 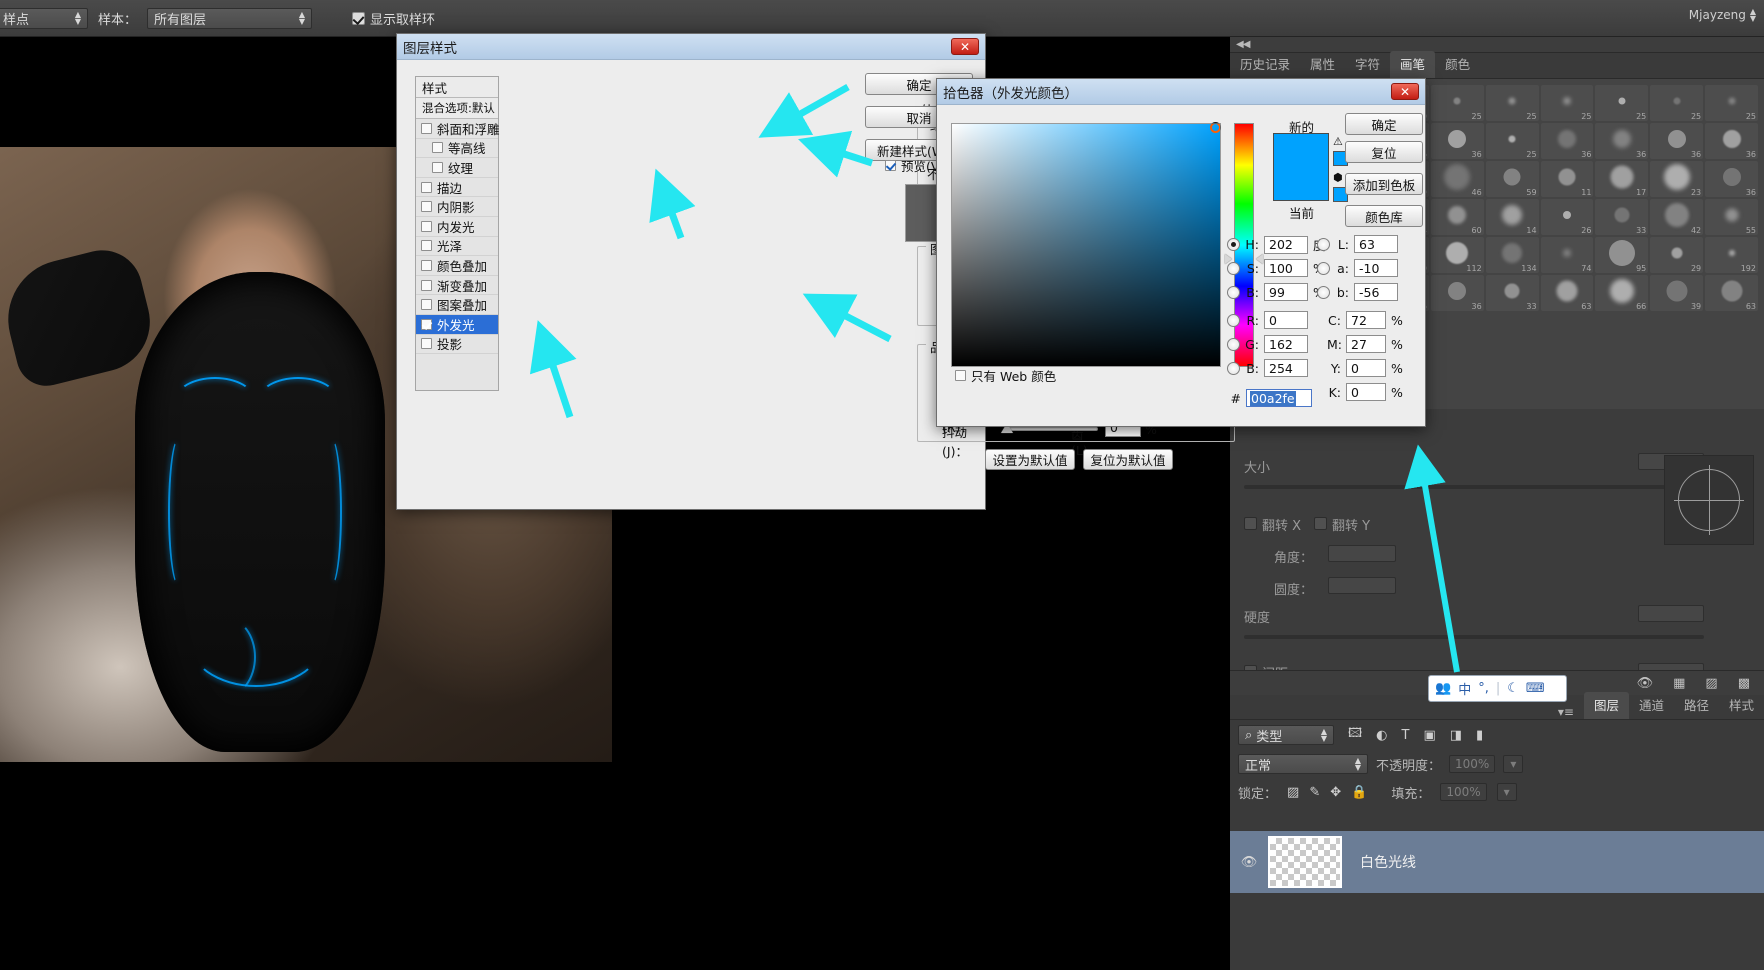 What do you see at coordinates (1512, 293) in the screenshot?
I see `brush-preset: 33` at bounding box center [1512, 293].